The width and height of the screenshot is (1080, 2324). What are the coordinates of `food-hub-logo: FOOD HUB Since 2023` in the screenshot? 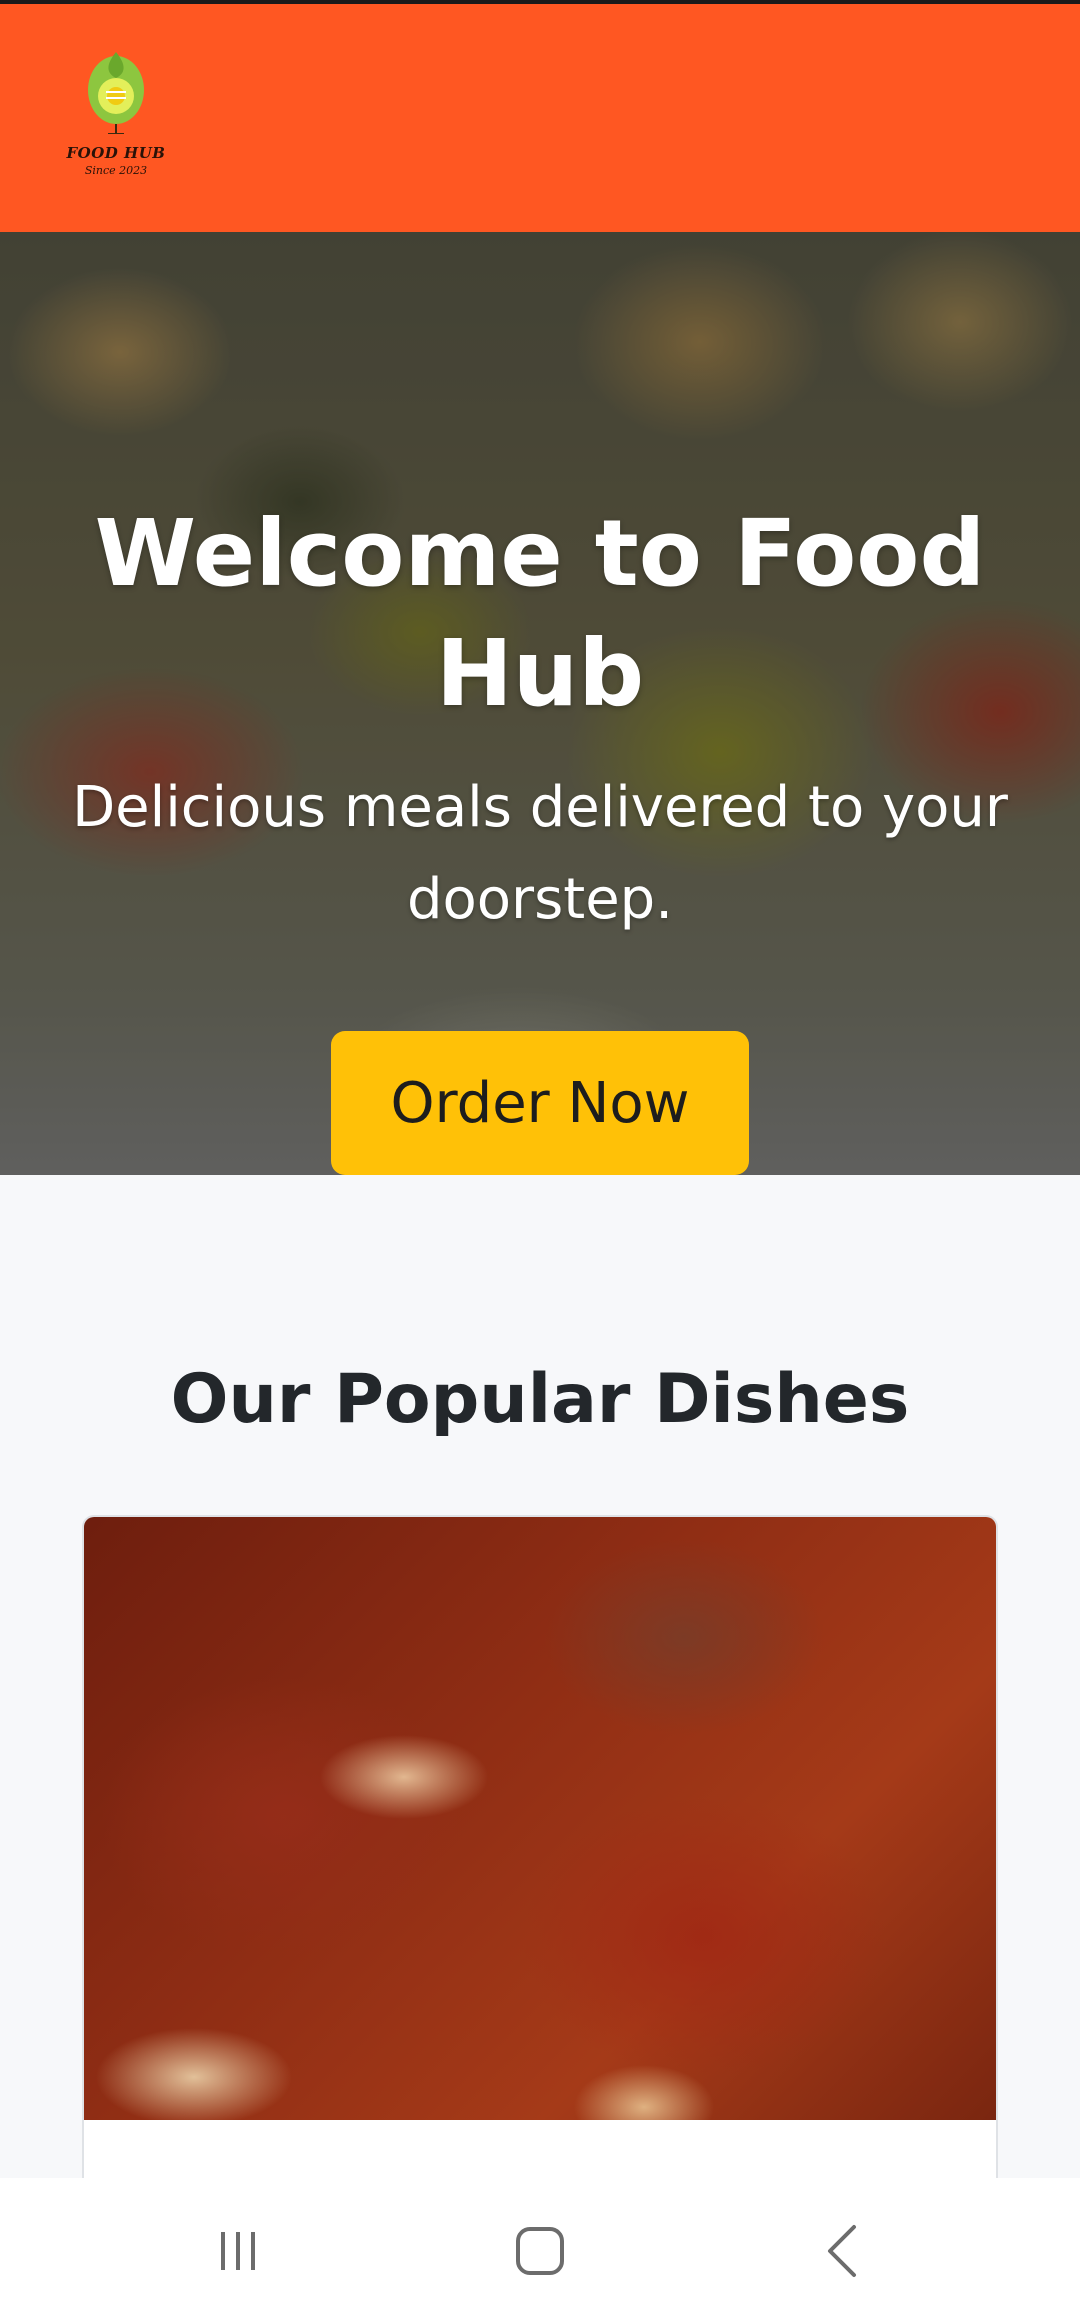 It's located at (116, 118).